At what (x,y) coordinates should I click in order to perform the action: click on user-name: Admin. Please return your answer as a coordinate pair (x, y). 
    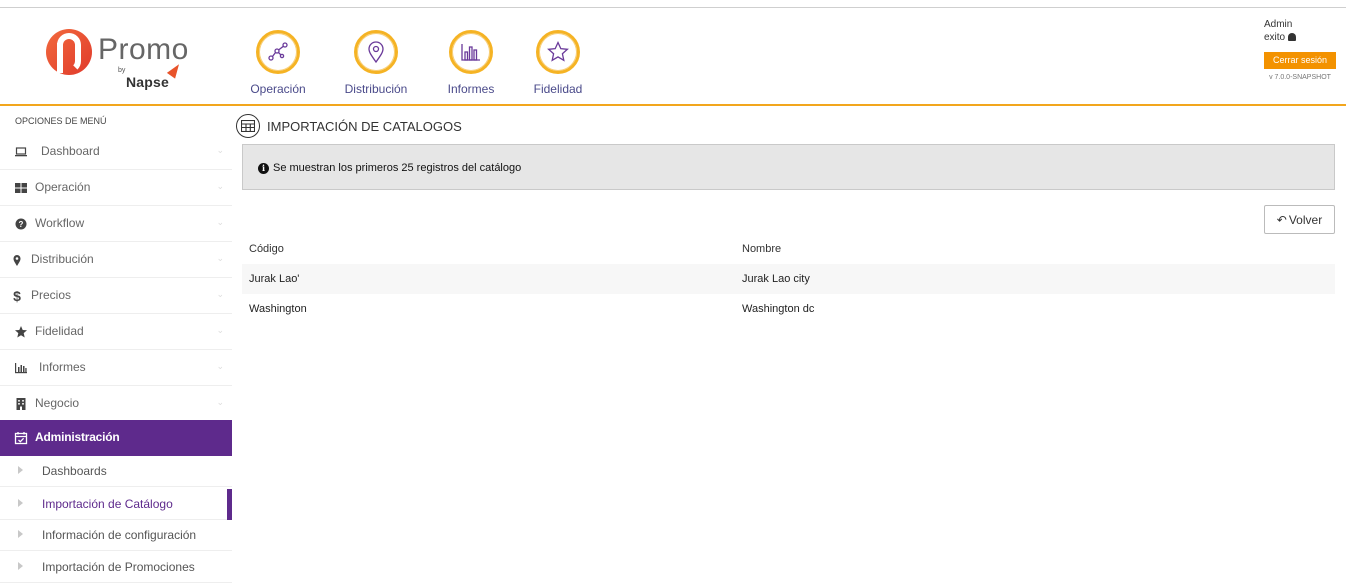
    Looking at the image, I should click on (1278, 24).